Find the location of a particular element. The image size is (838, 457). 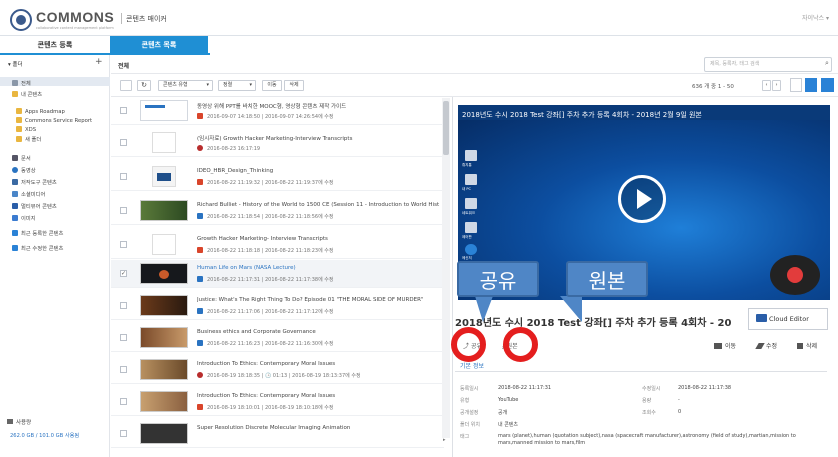

row-title: IDEO_HBR_Design_Thinking is located at coordinates (319, 171).